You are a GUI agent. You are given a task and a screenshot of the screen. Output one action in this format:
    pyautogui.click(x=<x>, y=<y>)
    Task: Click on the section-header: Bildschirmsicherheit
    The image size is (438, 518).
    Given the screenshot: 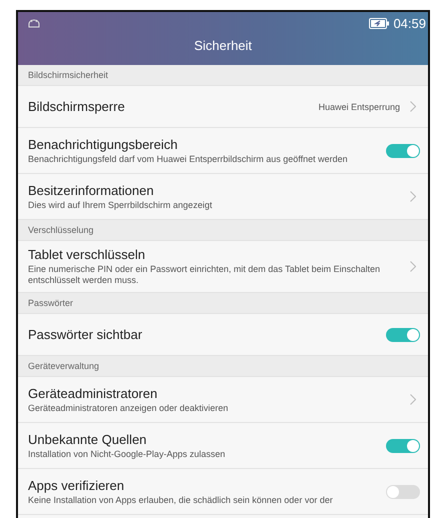 What is the action you would take?
    pyautogui.click(x=223, y=75)
    